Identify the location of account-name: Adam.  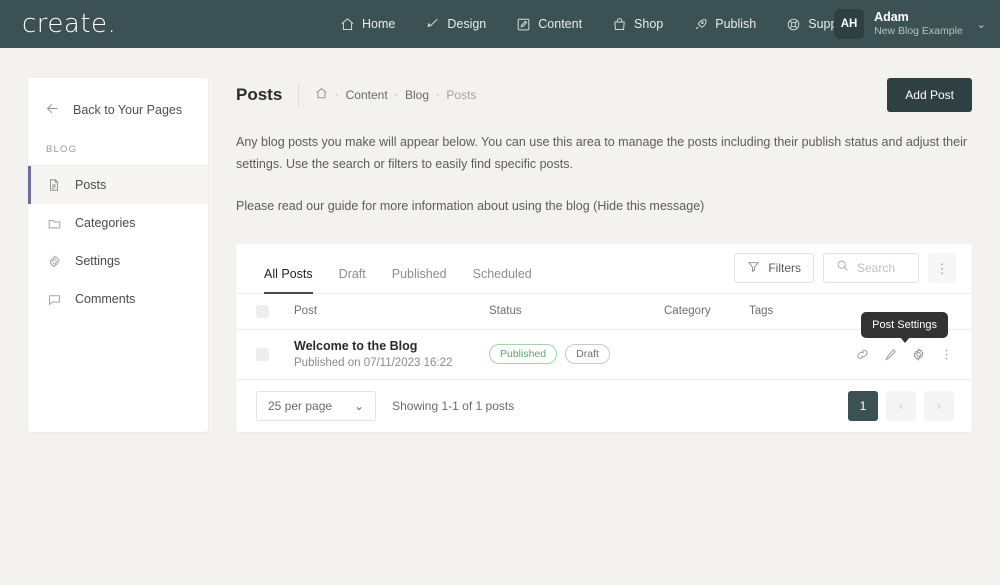
(891, 16).